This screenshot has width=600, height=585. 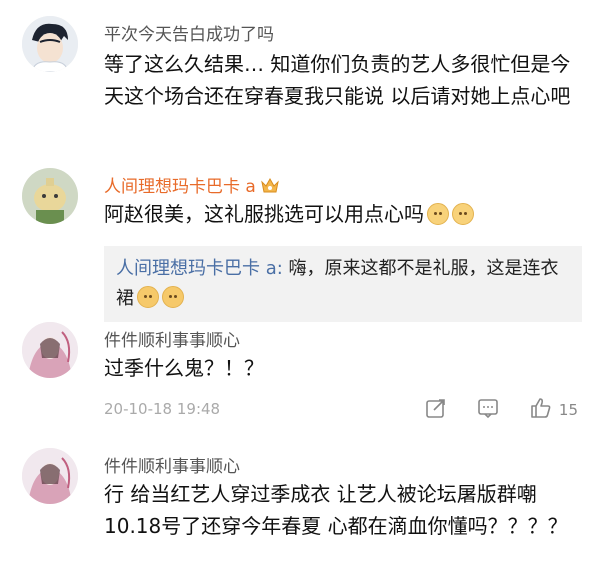 I want to click on like-count: 15, so click(x=568, y=410).